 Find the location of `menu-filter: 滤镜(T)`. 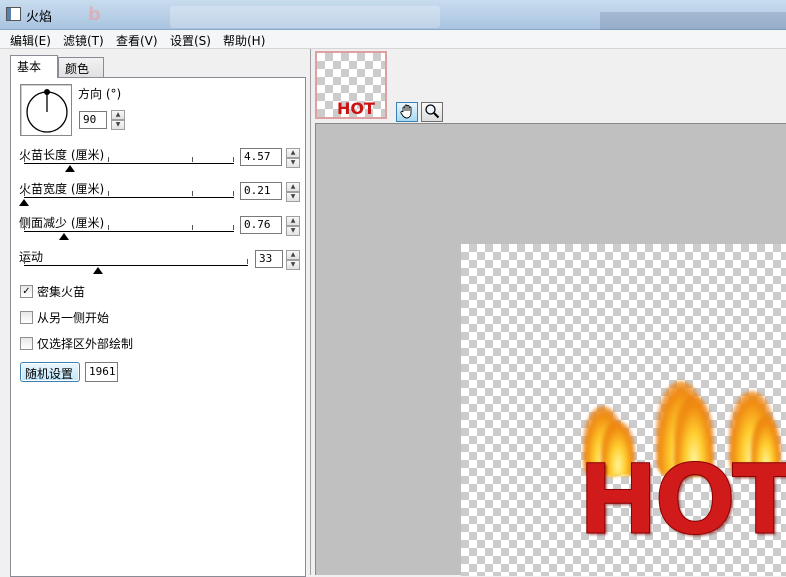

menu-filter: 滤镜(T) is located at coordinates (83, 40).